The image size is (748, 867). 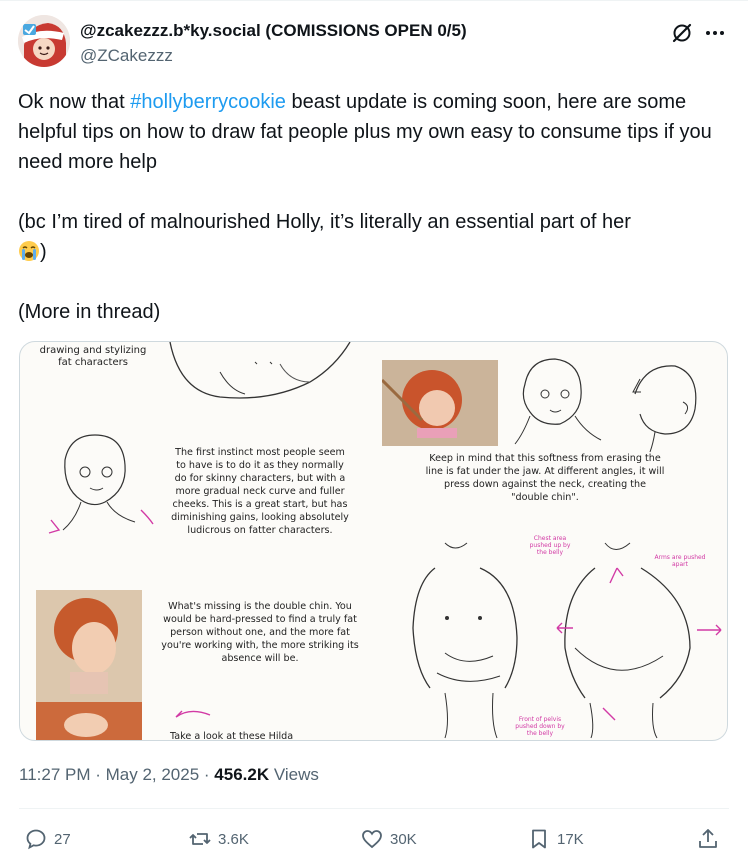 I want to click on repost-button: 3.6K, so click(x=218, y=839).